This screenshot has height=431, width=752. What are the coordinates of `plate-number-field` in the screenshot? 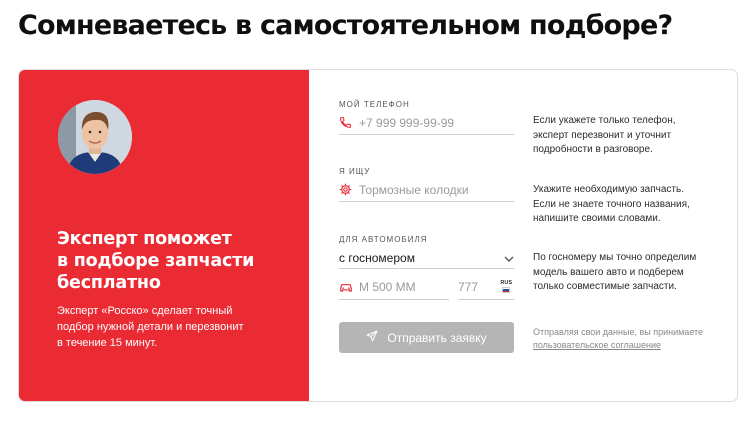 It's located at (394, 287).